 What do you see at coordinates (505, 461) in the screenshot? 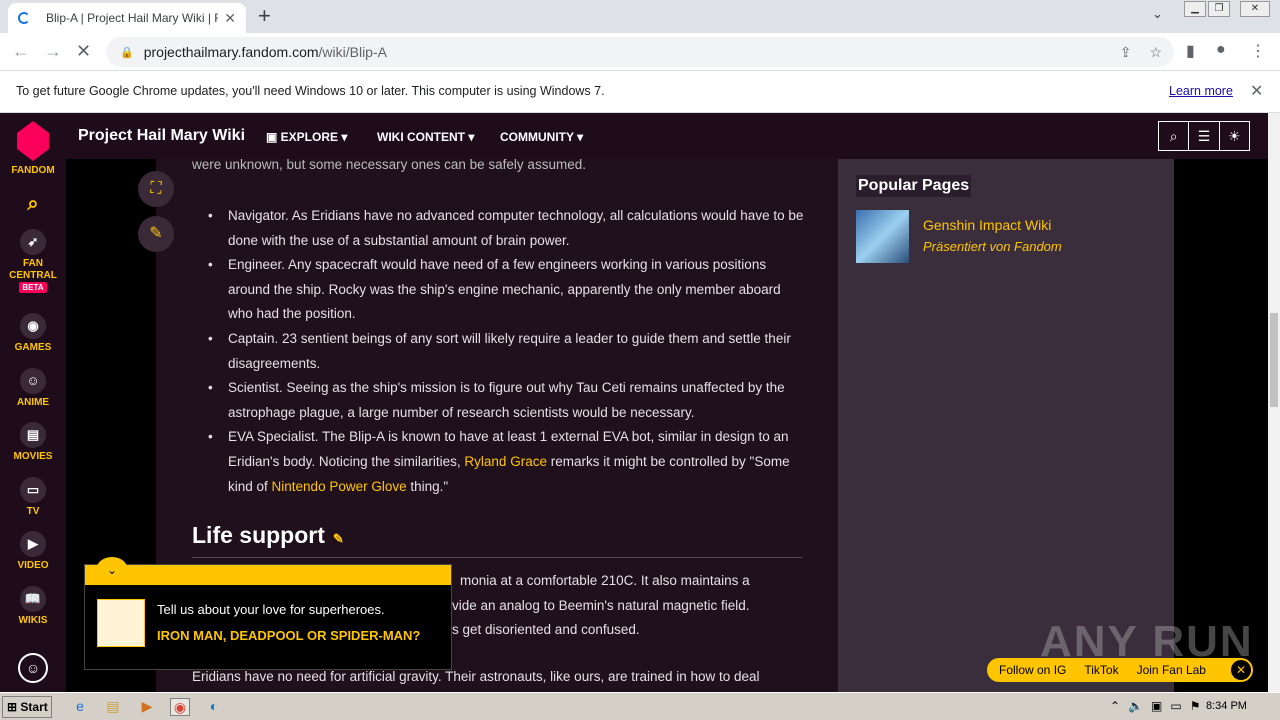
I see `ryland-grace-link: Ryland Grace` at bounding box center [505, 461].